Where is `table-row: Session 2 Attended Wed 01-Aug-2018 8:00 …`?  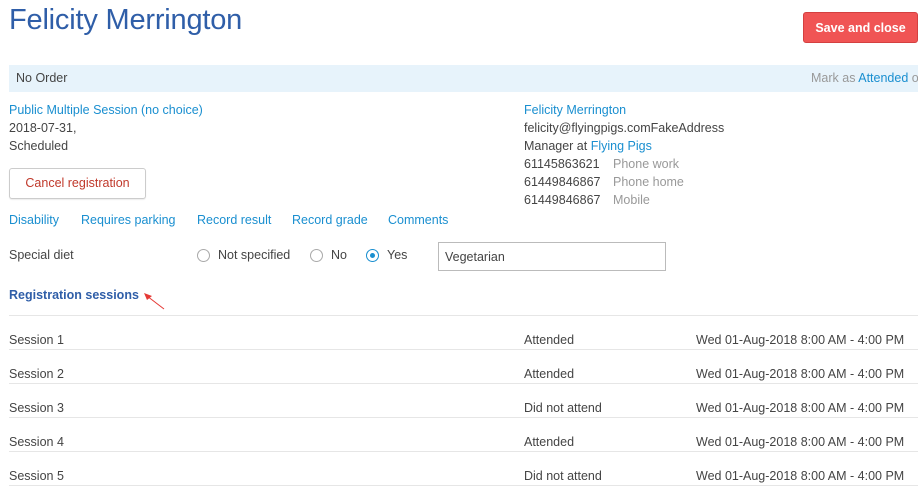
table-row: Session 2 Attended Wed 01-Aug-2018 8:00 … is located at coordinates (463, 374).